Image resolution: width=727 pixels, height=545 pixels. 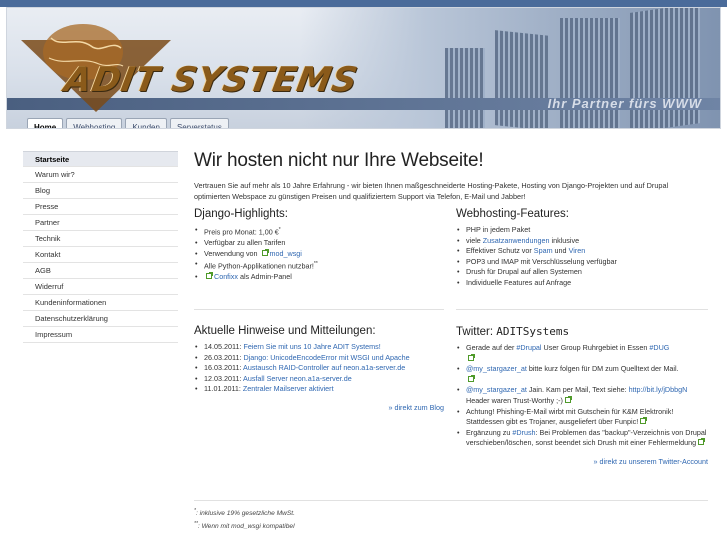 I want to click on sidebar-item-presse: Presse, so click(x=100, y=207).